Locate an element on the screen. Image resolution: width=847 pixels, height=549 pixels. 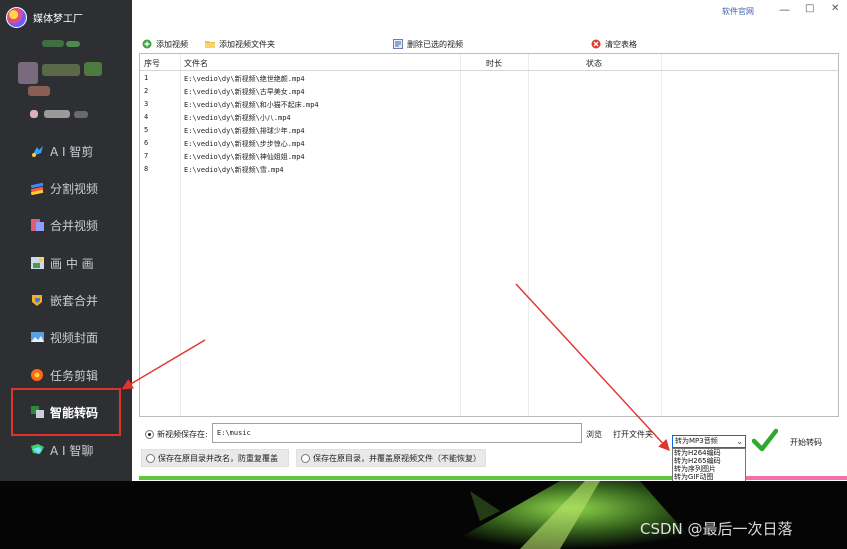
sidebar-item-label: 嵌套合并 is located at coordinates (74, 300).